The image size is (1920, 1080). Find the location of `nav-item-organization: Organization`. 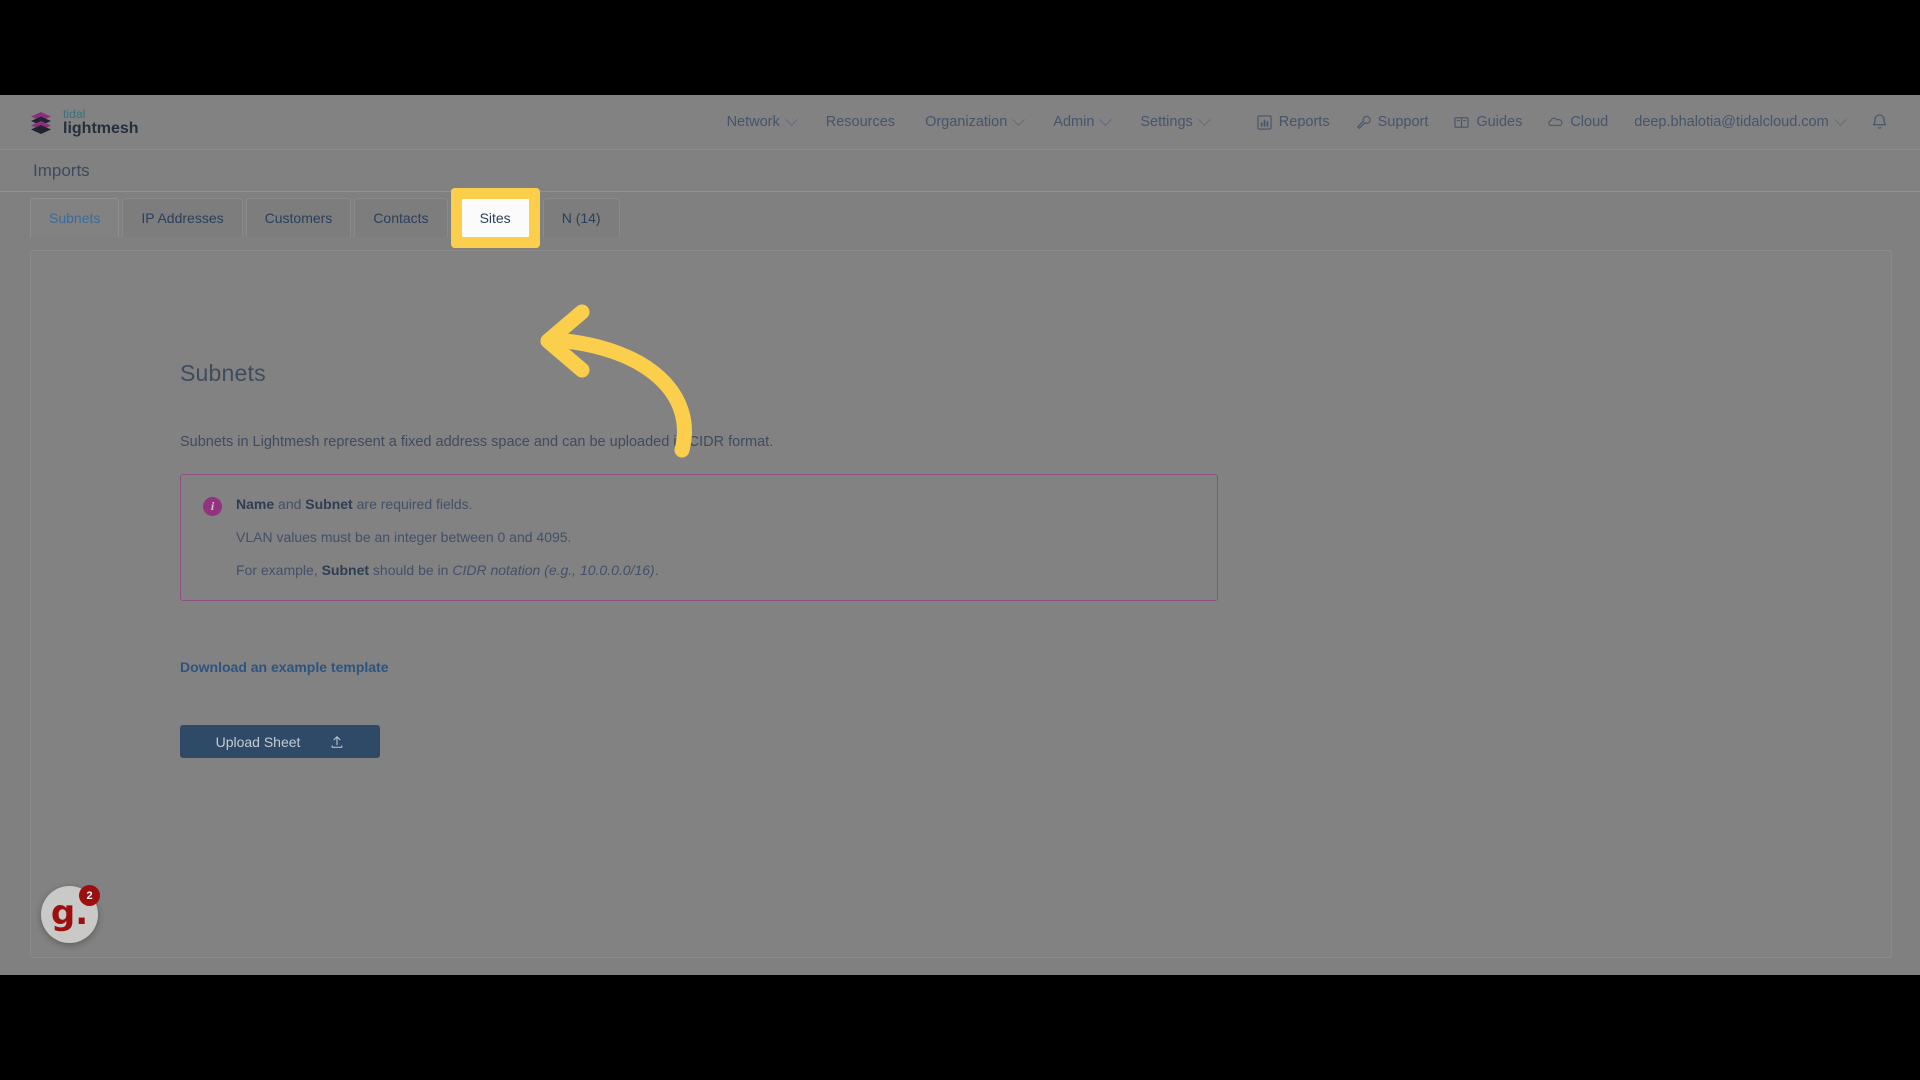

nav-item-organization: Organization is located at coordinates (975, 121).